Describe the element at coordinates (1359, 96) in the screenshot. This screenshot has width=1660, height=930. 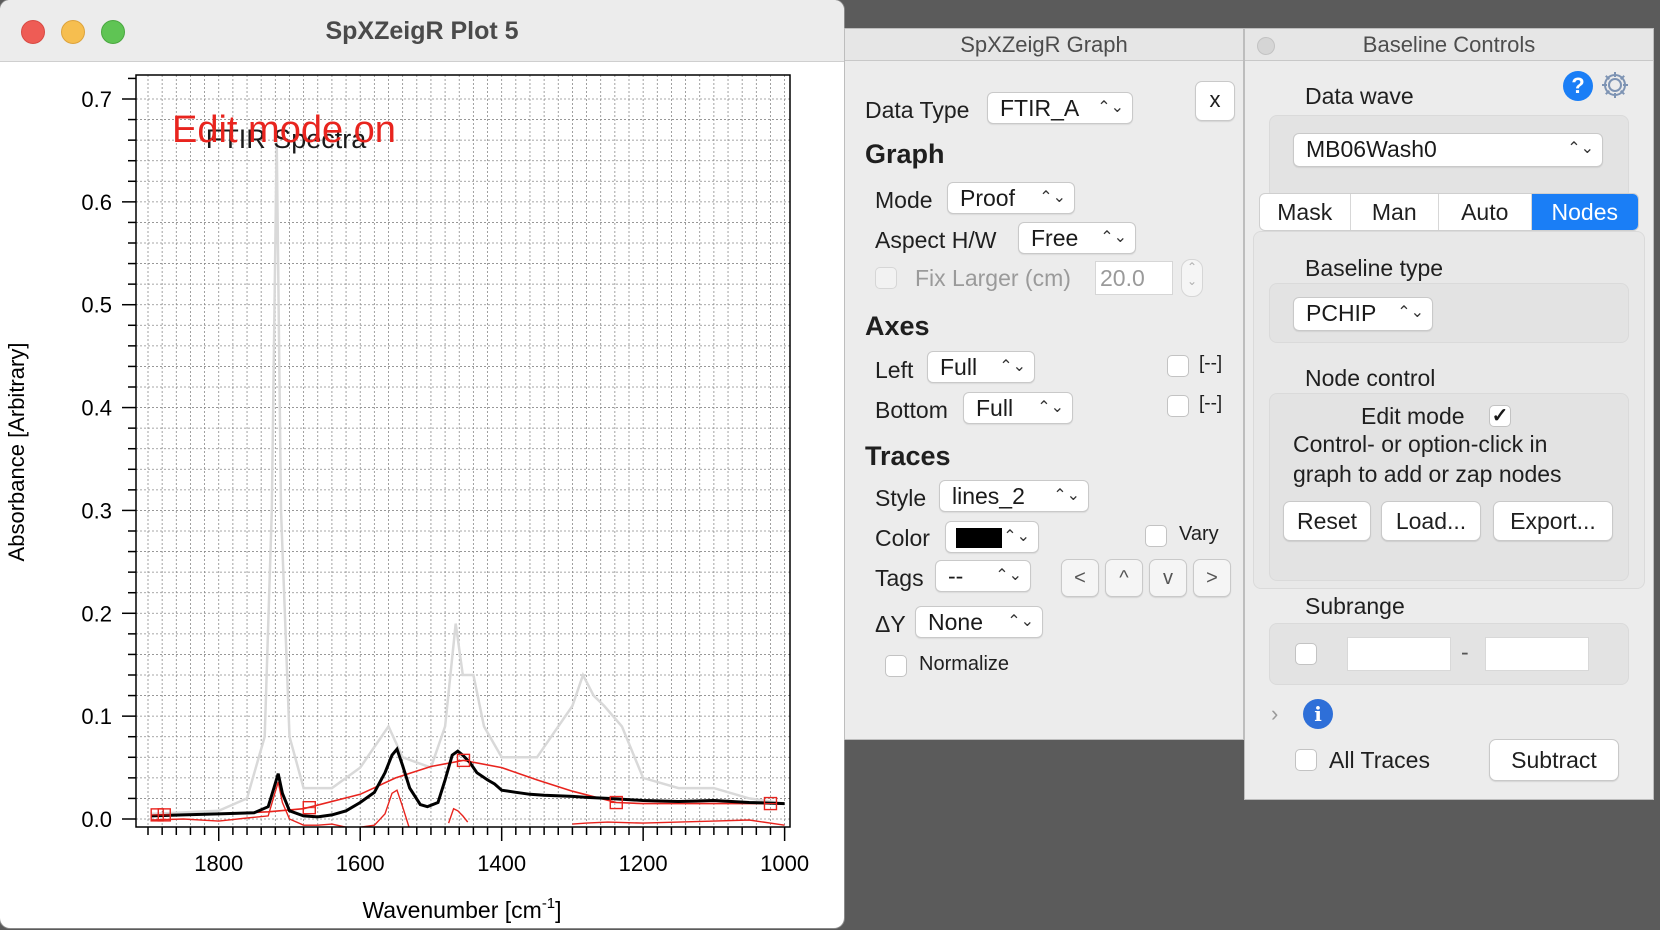
I see `data-wave-label: Data wave` at that location.